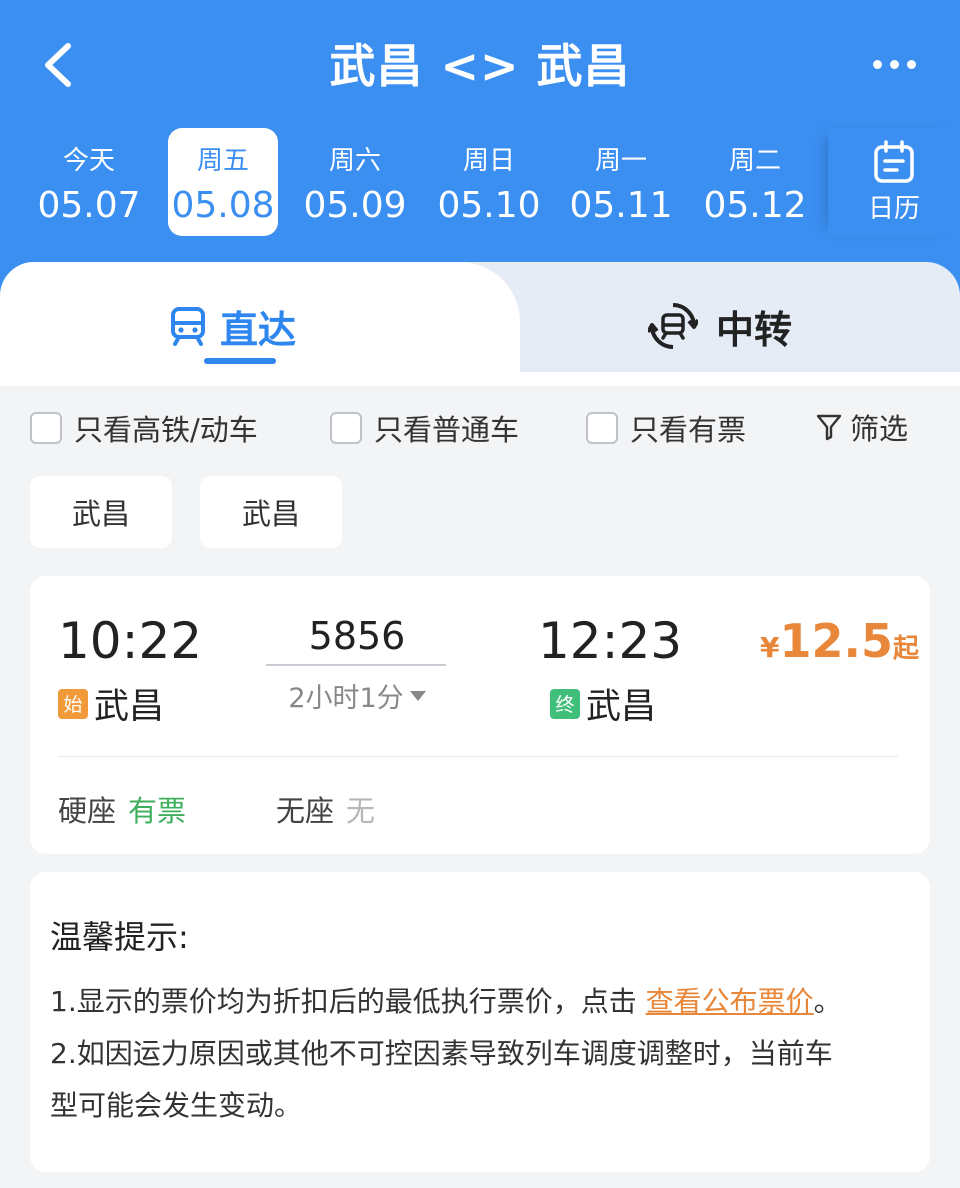 This screenshot has height=1188, width=960. I want to click on origin-station-name: 武昌, so click(129, 707).